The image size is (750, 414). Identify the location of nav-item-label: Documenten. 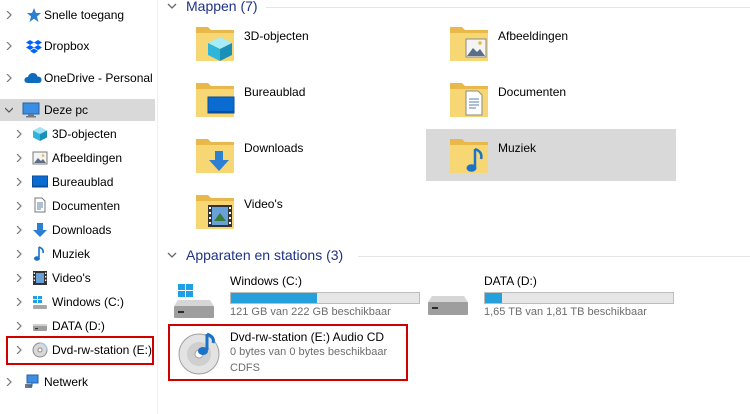
(86, 206).